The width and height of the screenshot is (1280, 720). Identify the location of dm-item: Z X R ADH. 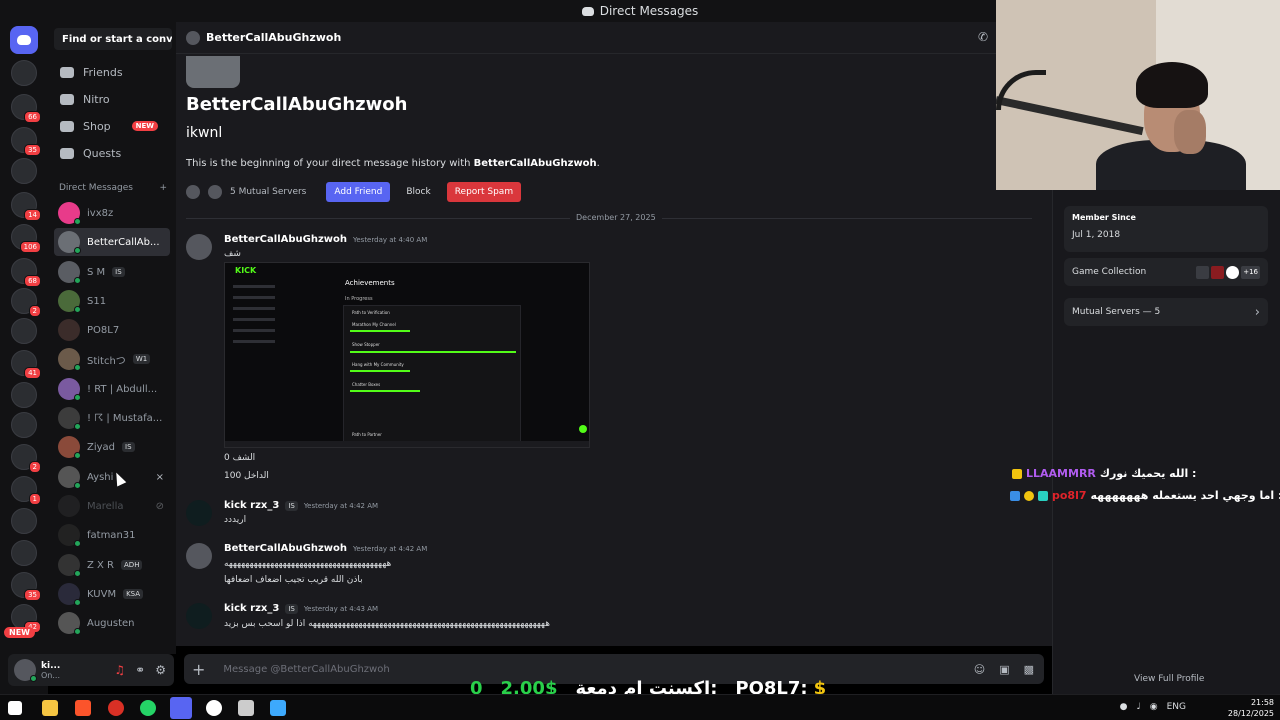
(112, 565).